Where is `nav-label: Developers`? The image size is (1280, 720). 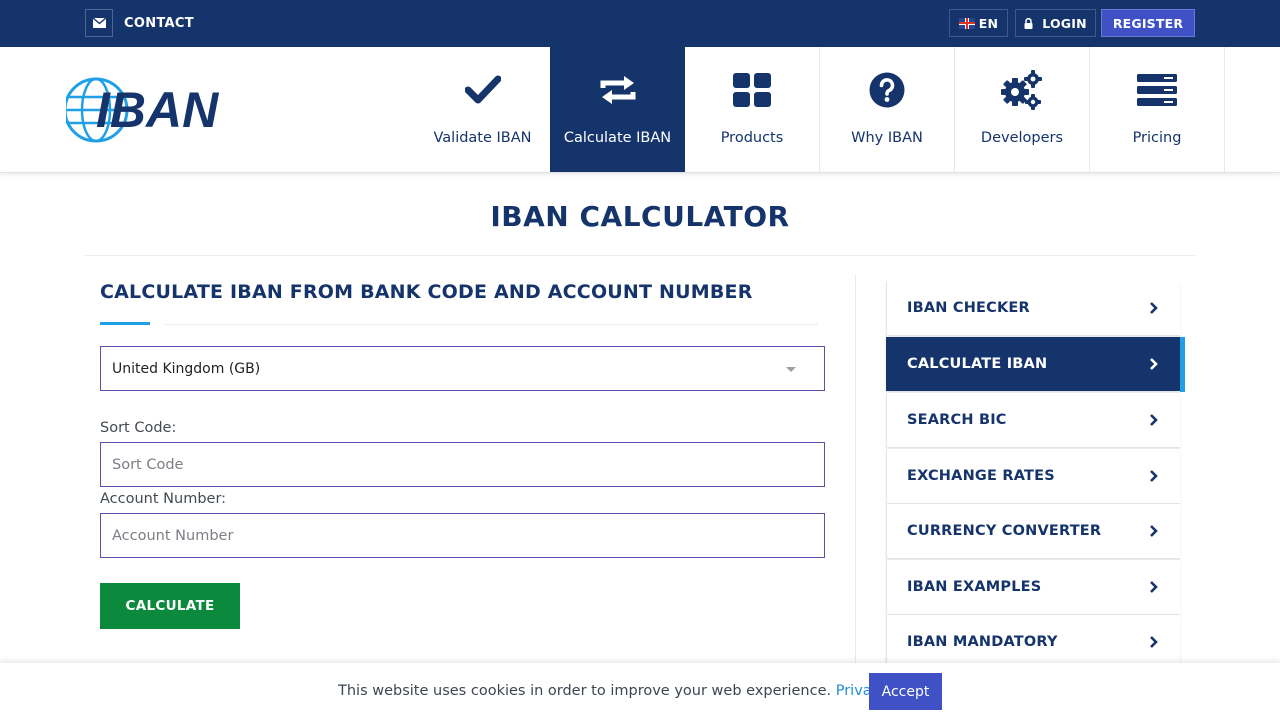
nav-label: Developers is located at coordinates (1022, 138).